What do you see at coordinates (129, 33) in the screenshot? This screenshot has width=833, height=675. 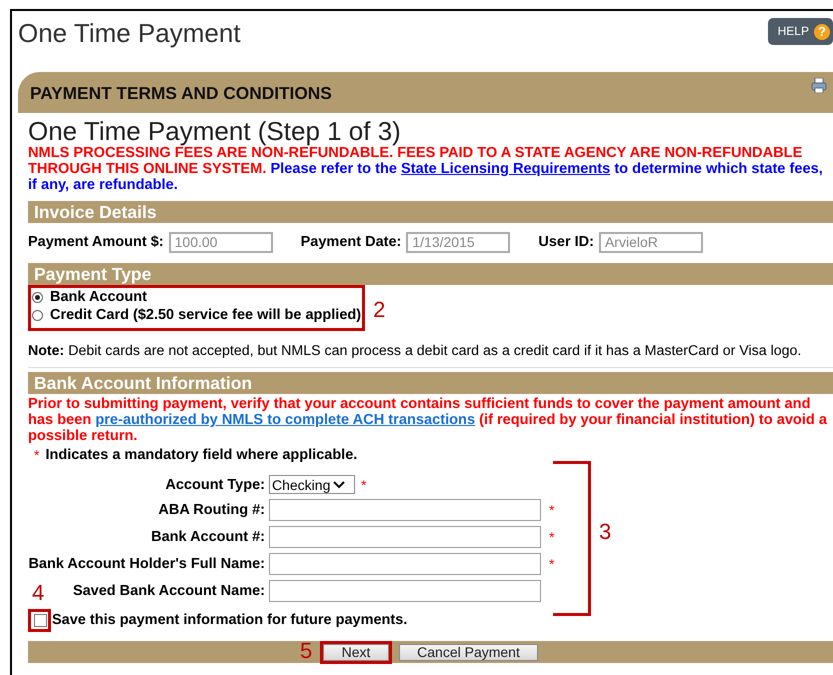 I see `page-title: One Time Payment` at bounding box center [129, 33].